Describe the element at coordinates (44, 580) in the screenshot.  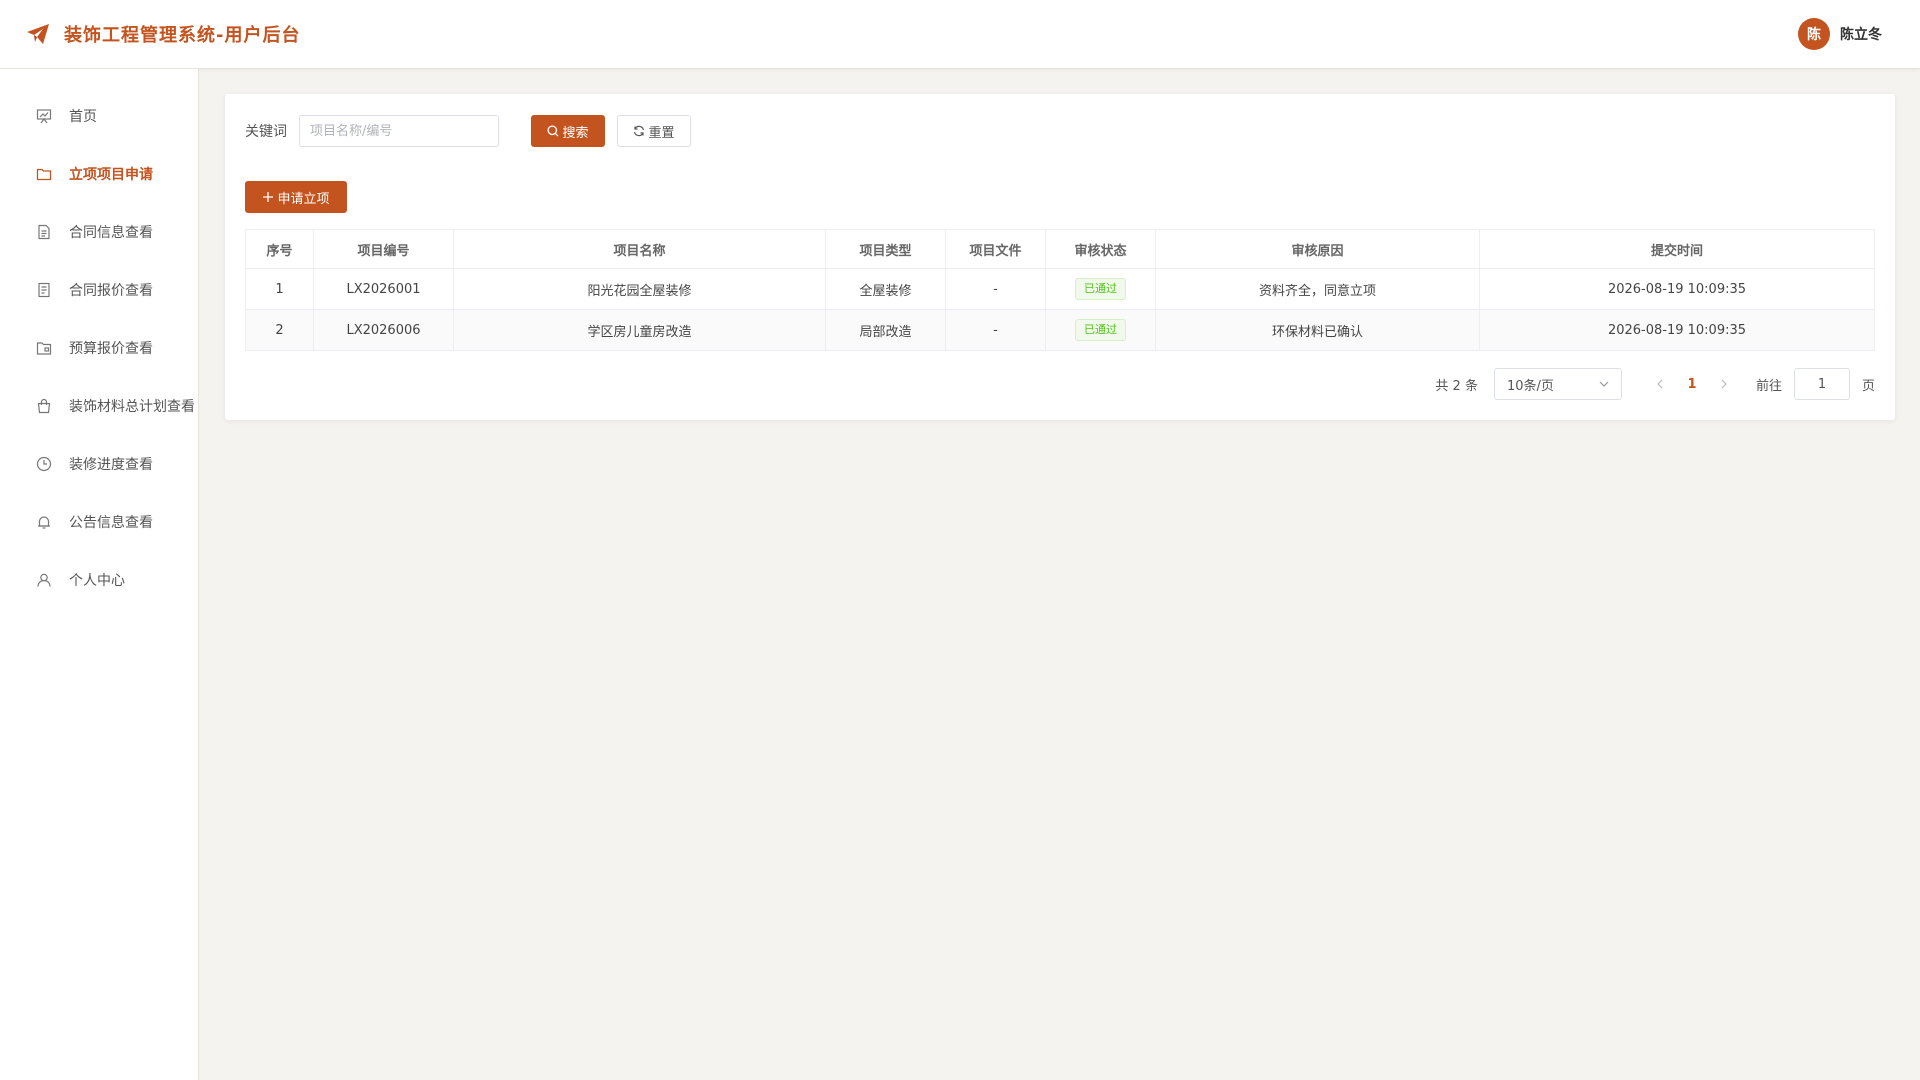
I see `user-icon` at that location.